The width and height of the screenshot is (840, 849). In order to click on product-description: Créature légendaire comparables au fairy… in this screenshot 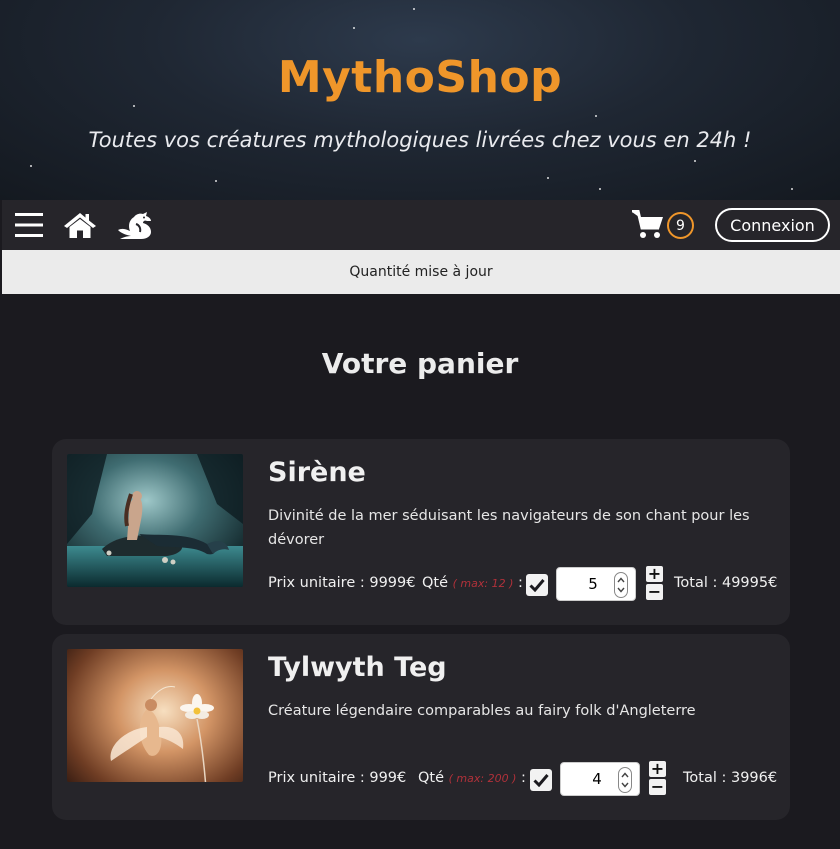, I will do `click(482, 711)`.